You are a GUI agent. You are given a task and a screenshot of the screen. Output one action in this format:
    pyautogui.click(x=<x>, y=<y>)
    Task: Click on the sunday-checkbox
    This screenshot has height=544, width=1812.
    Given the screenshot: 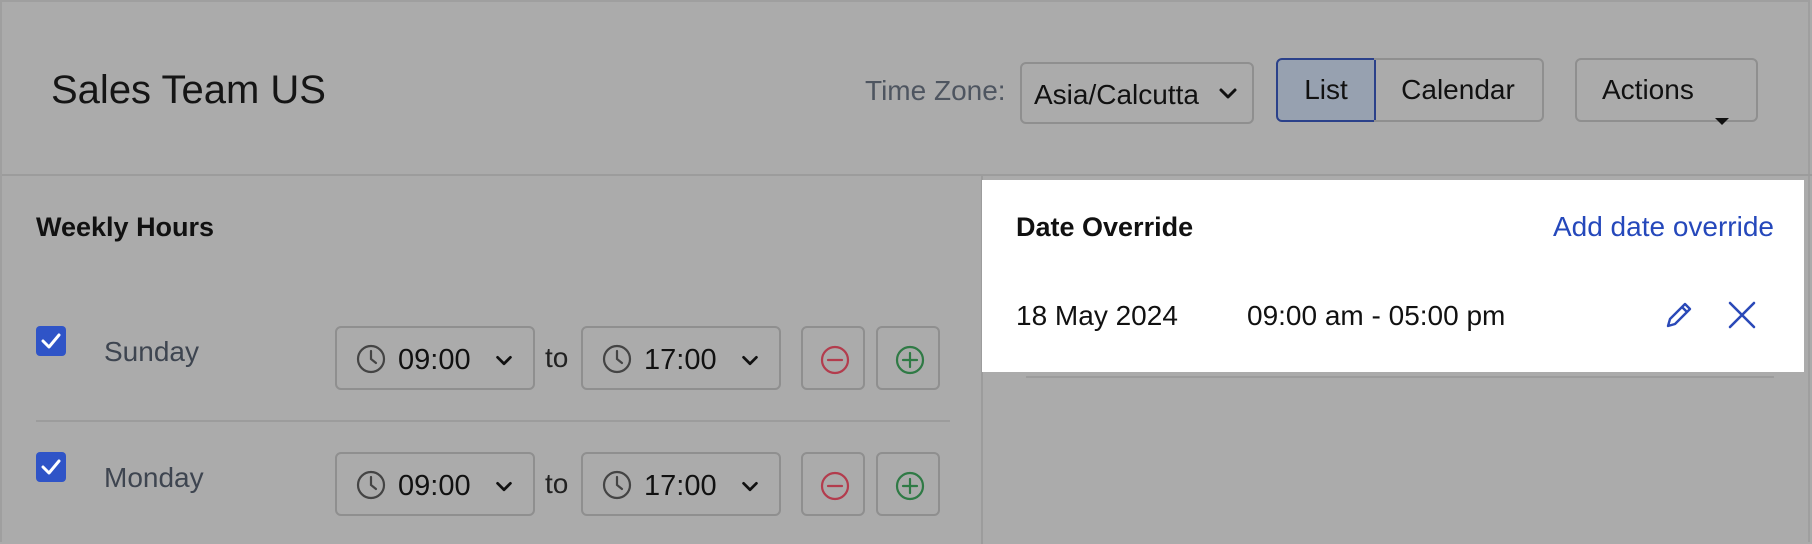 What is the action you would take?
    pyautogui.click(x=51, y=341)
    